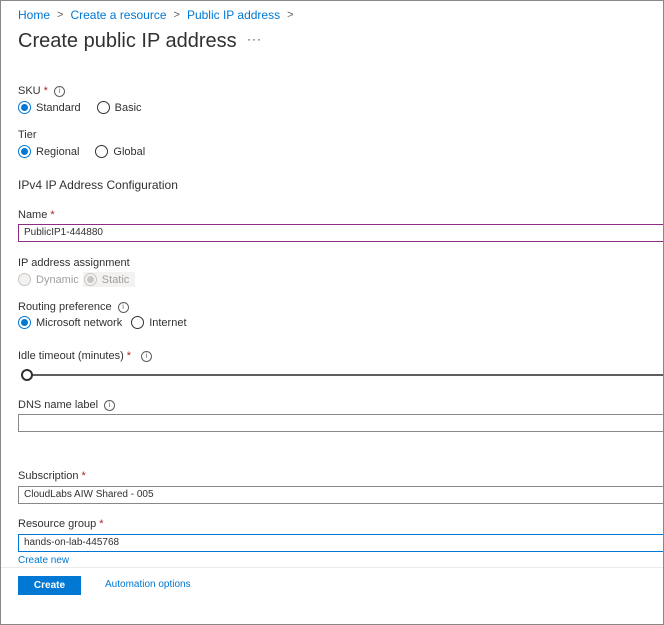  I want to click on routing-radio-group: Microsoft network Internet, so click(110, 322).